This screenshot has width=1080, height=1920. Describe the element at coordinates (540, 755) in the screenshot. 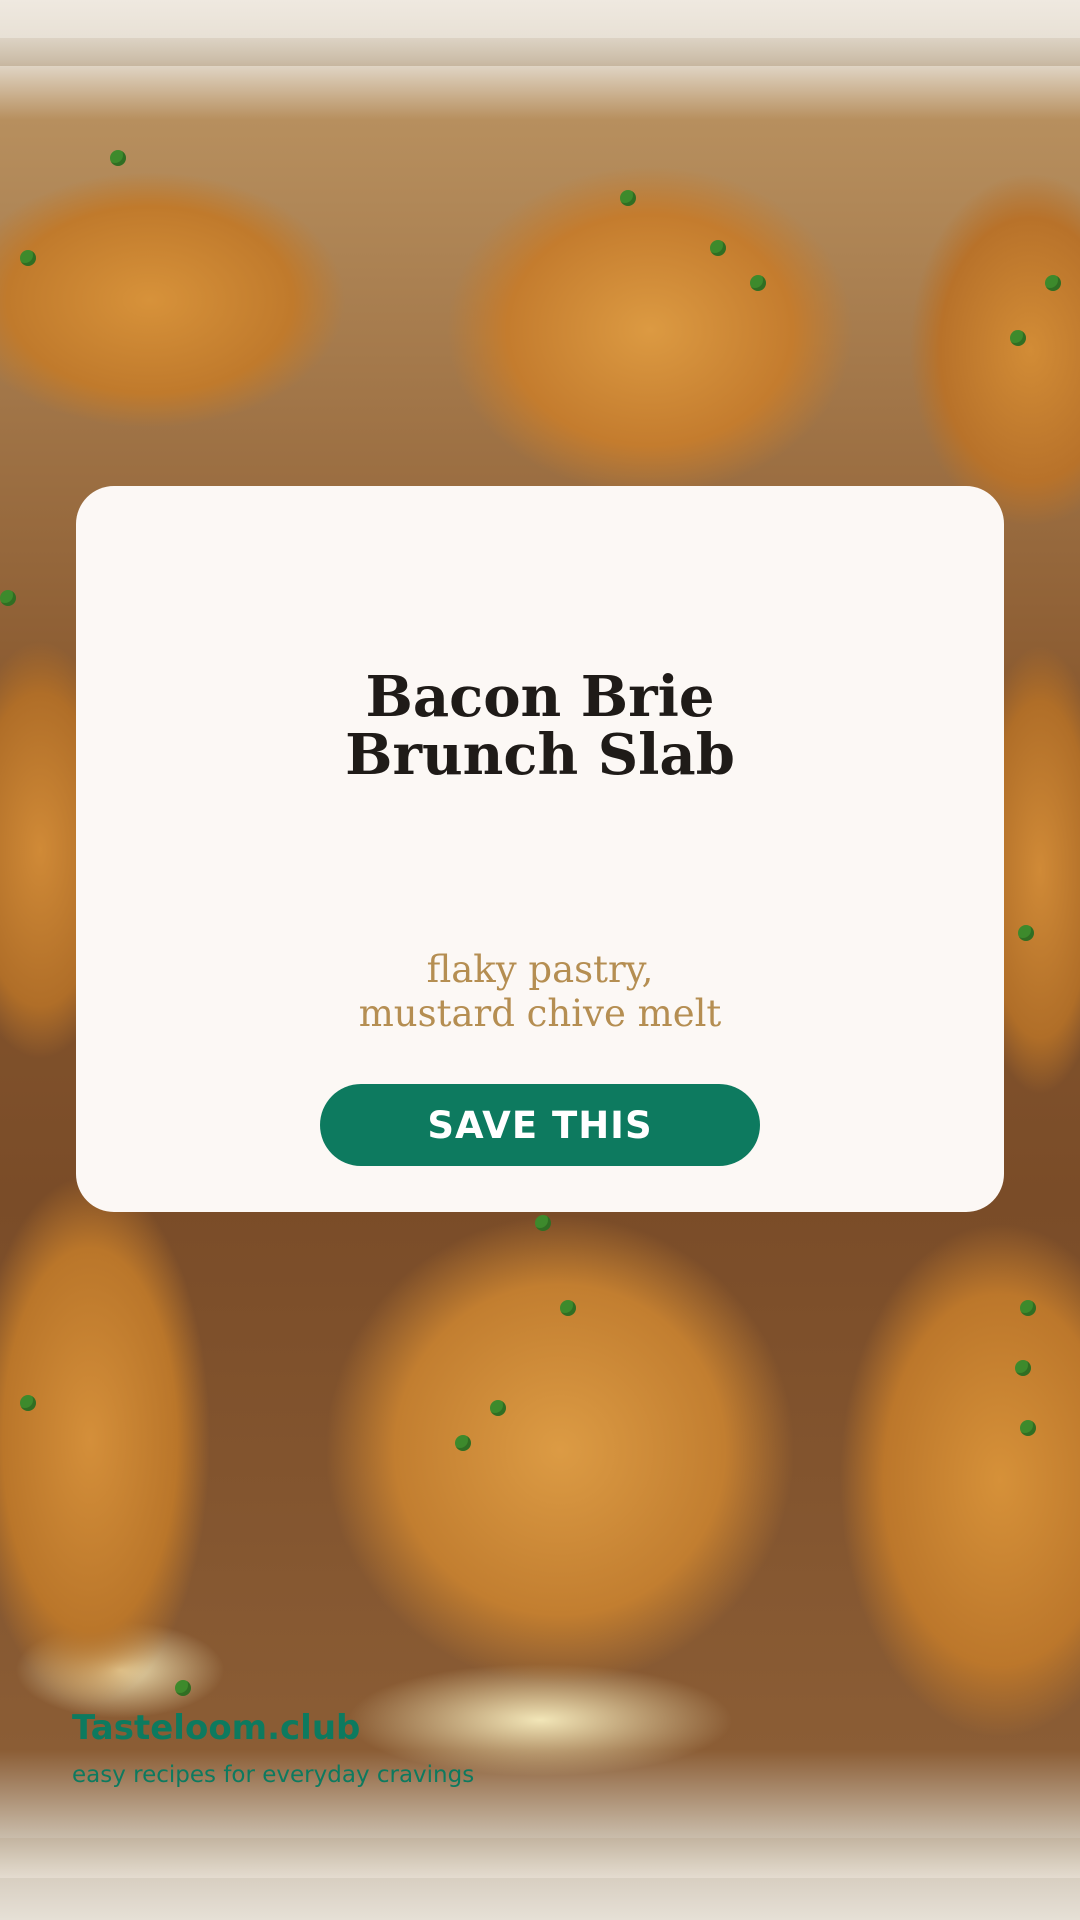

I see `recipe-title-line-2: Brunch Slab` at that location.